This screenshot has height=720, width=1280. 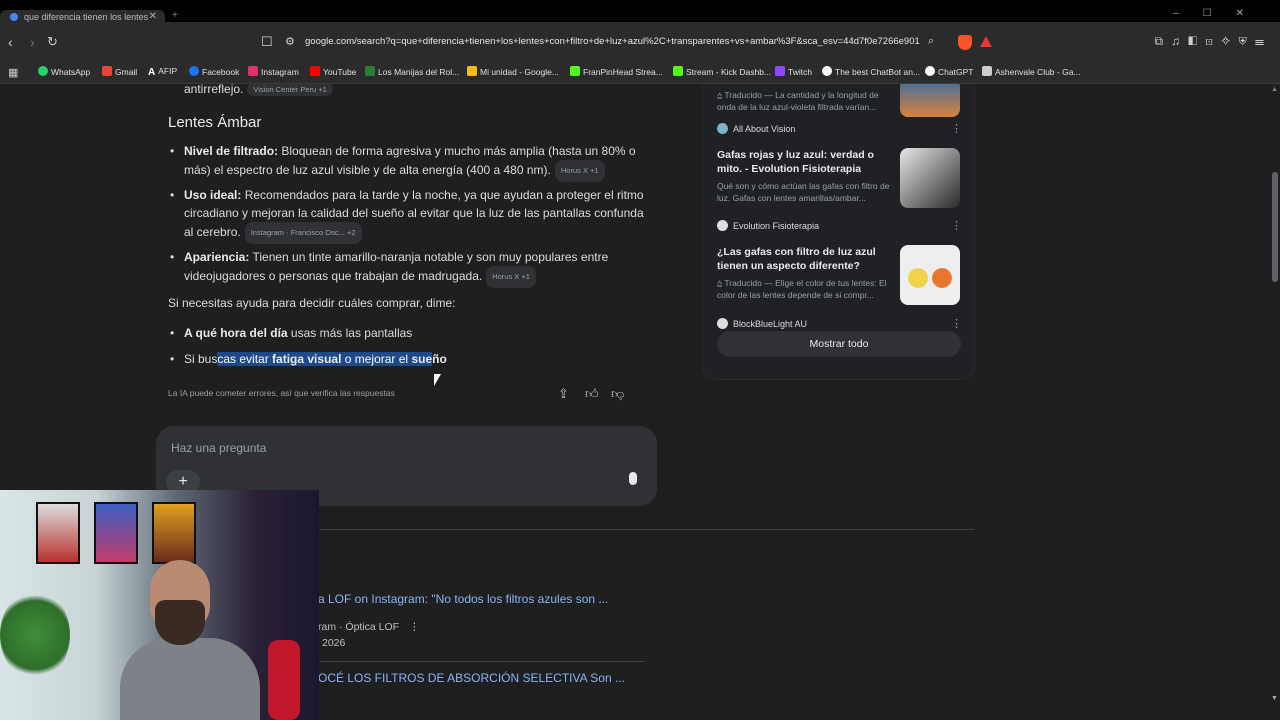 What do you see at coordinates (284, 680) in the screenshot?
I see `lamp-image` at bounding box center [284, 680].